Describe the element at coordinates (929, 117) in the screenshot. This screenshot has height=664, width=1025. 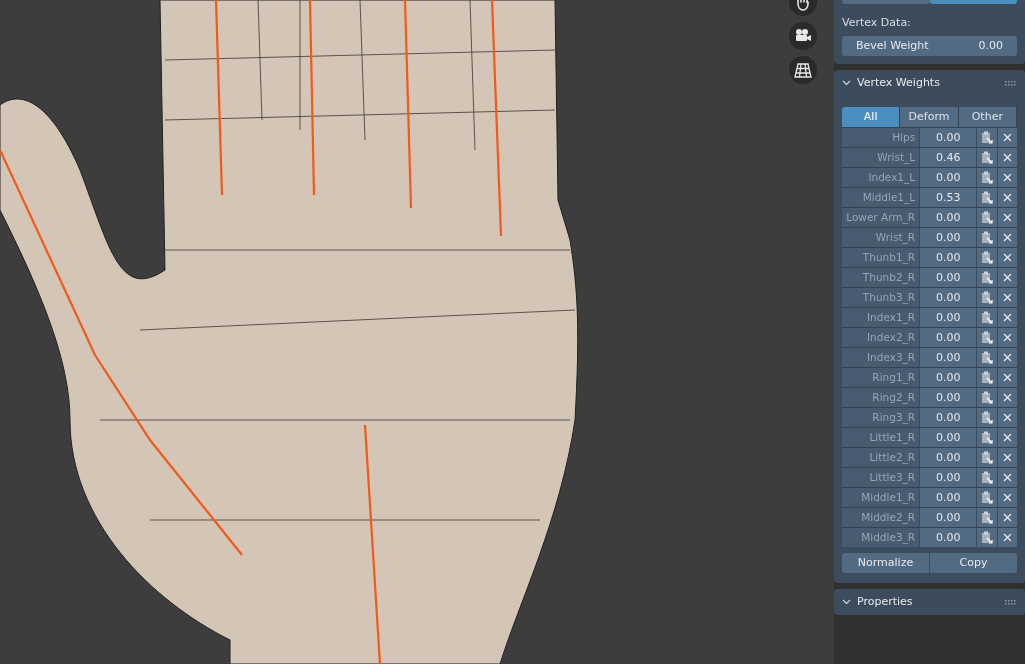
I see `filter-tab: Deform` at that location.